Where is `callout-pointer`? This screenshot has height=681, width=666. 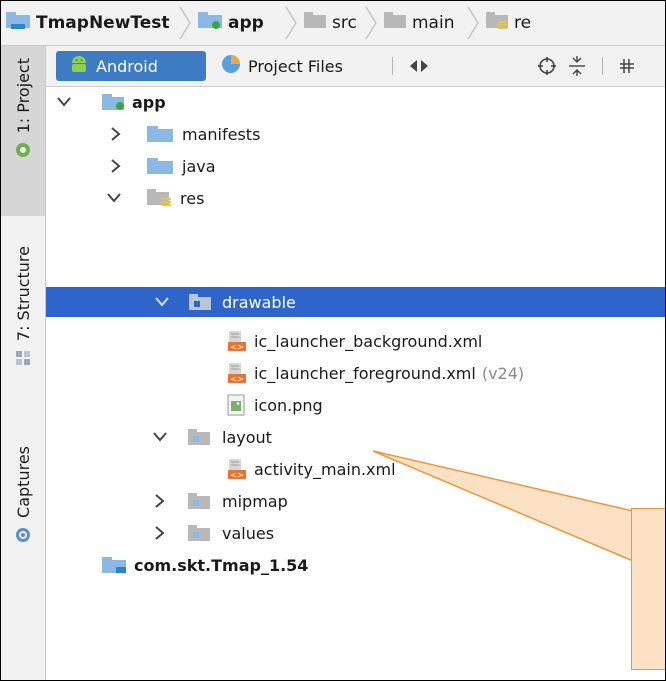 callout-pointer is located at coordinates (503, 506).